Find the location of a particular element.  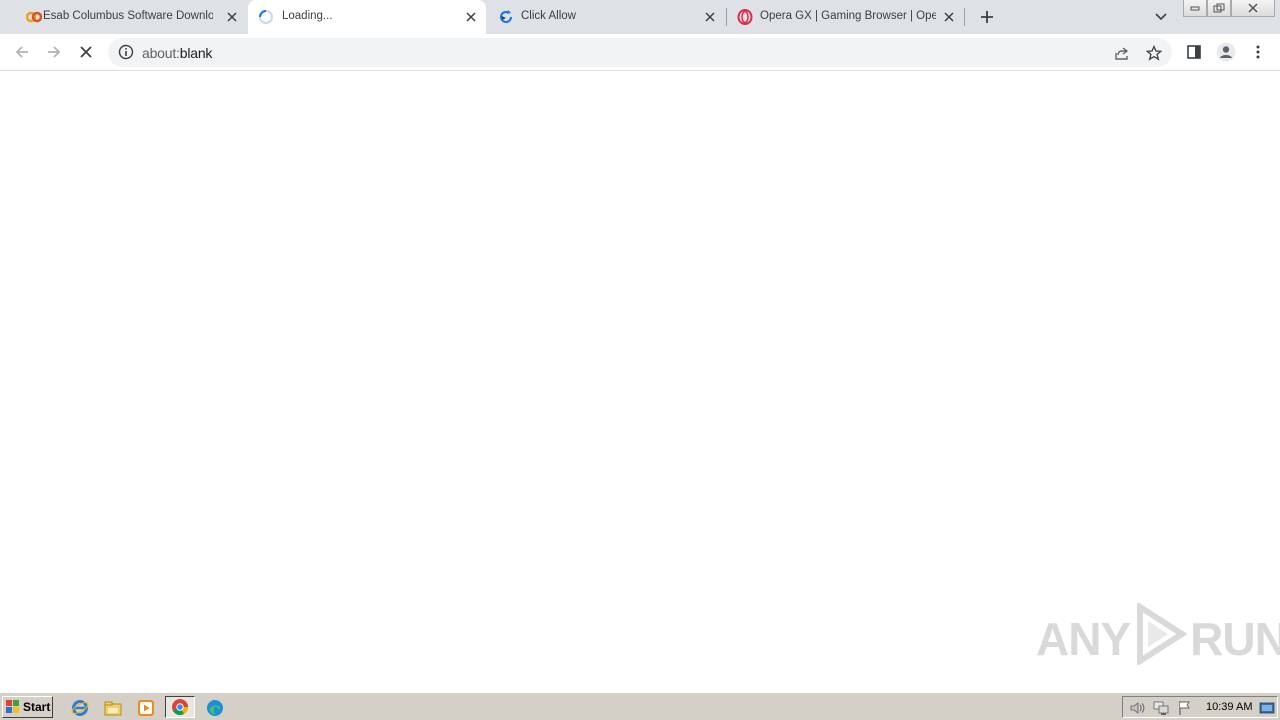

tab-title: Opera GX | Gaming Browser | Opera is located at coordinates (848, 16).